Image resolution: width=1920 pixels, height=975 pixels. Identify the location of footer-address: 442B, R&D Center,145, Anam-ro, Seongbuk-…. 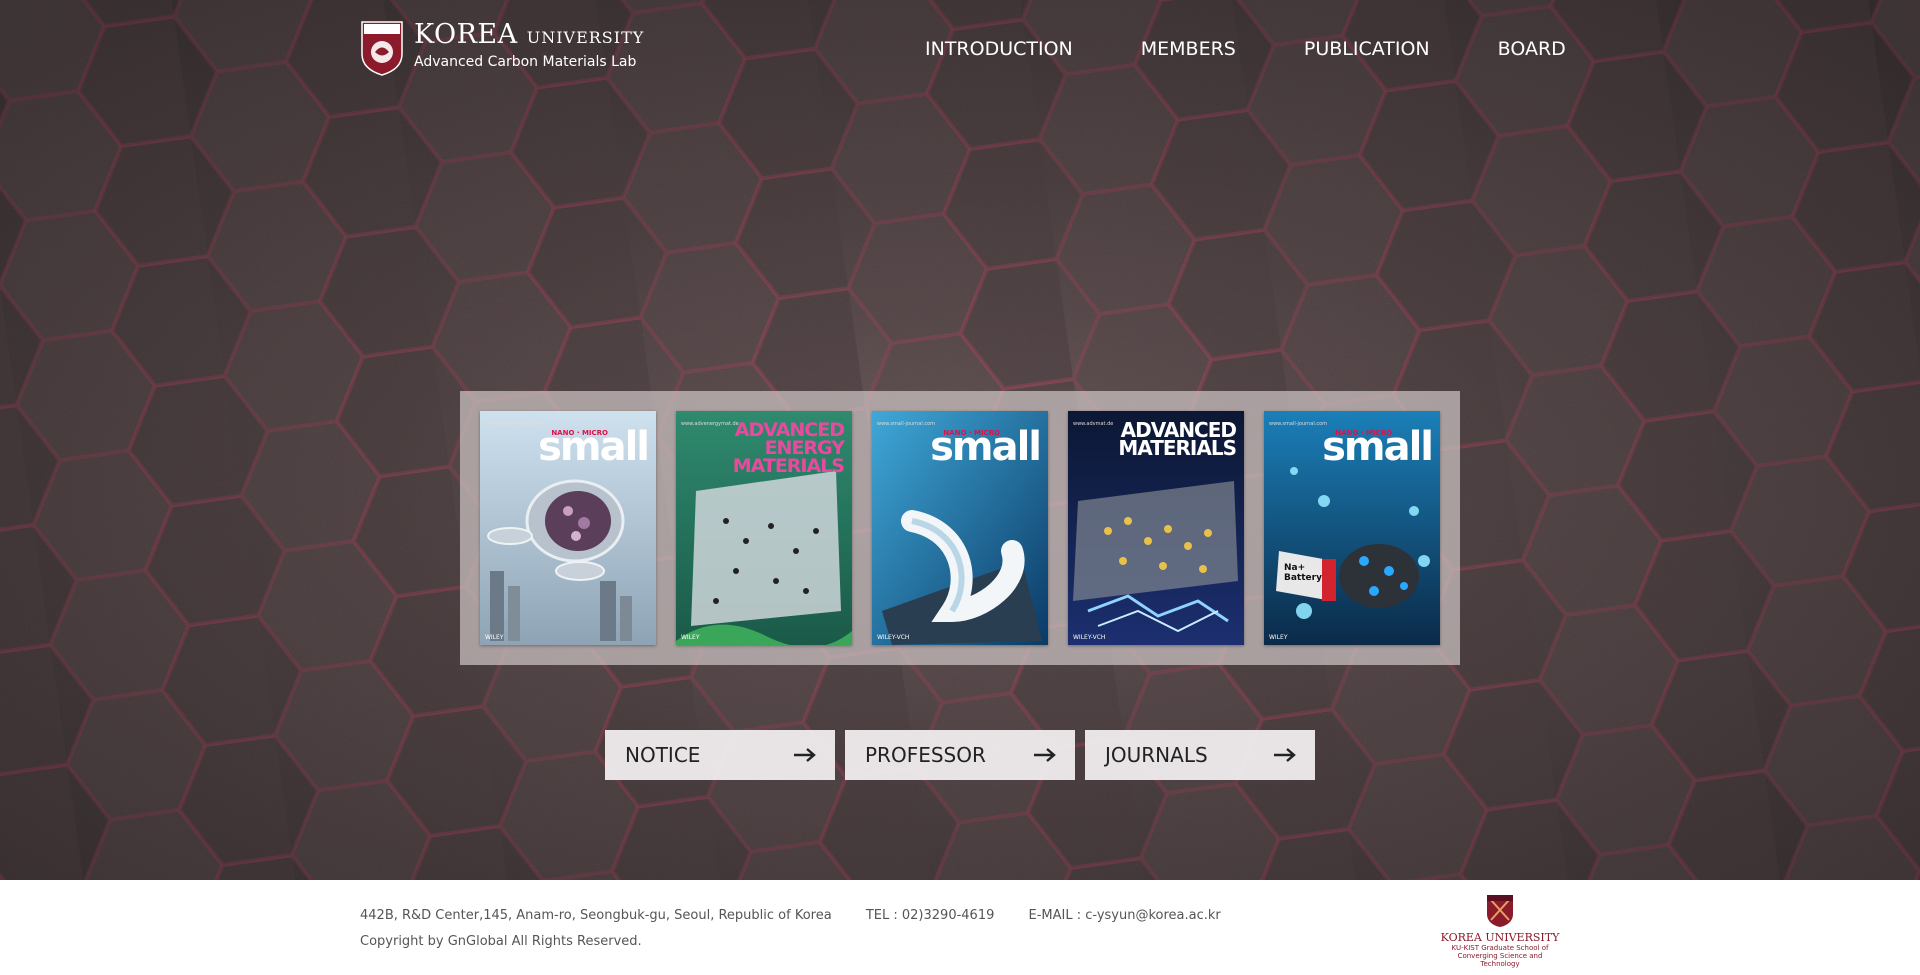
(596, 915).